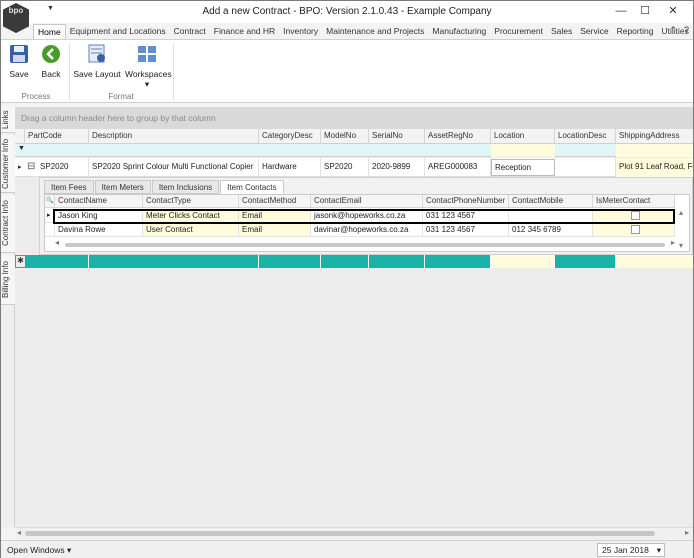  Describe the element at coordinates (290, 261) in the screenshot. I see `new-cell-categorydesc` at that location.